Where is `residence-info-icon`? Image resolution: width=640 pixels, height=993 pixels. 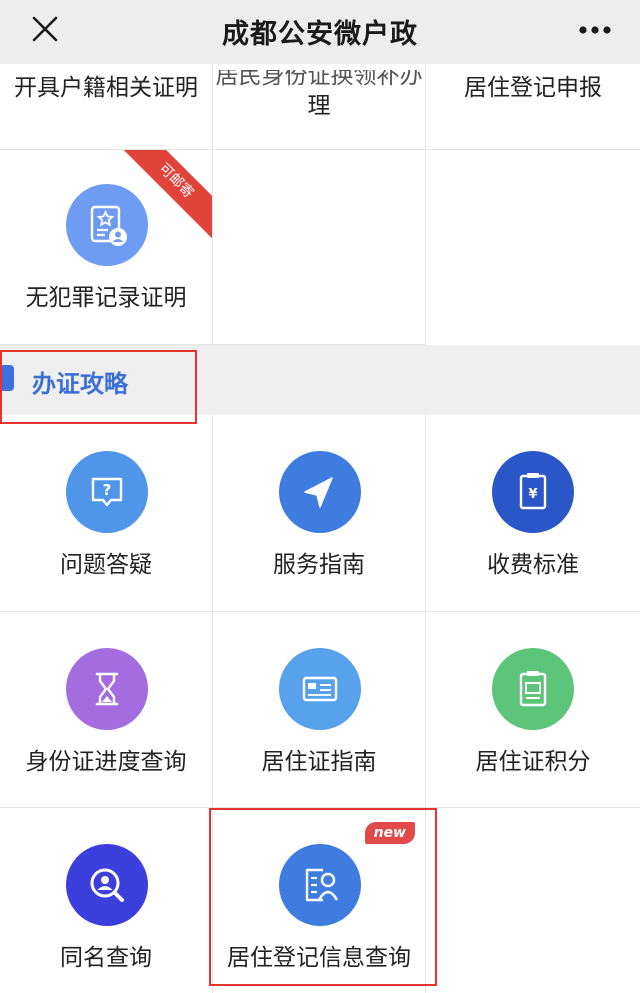
residence-info-icon is located at coordinates (320, 885).